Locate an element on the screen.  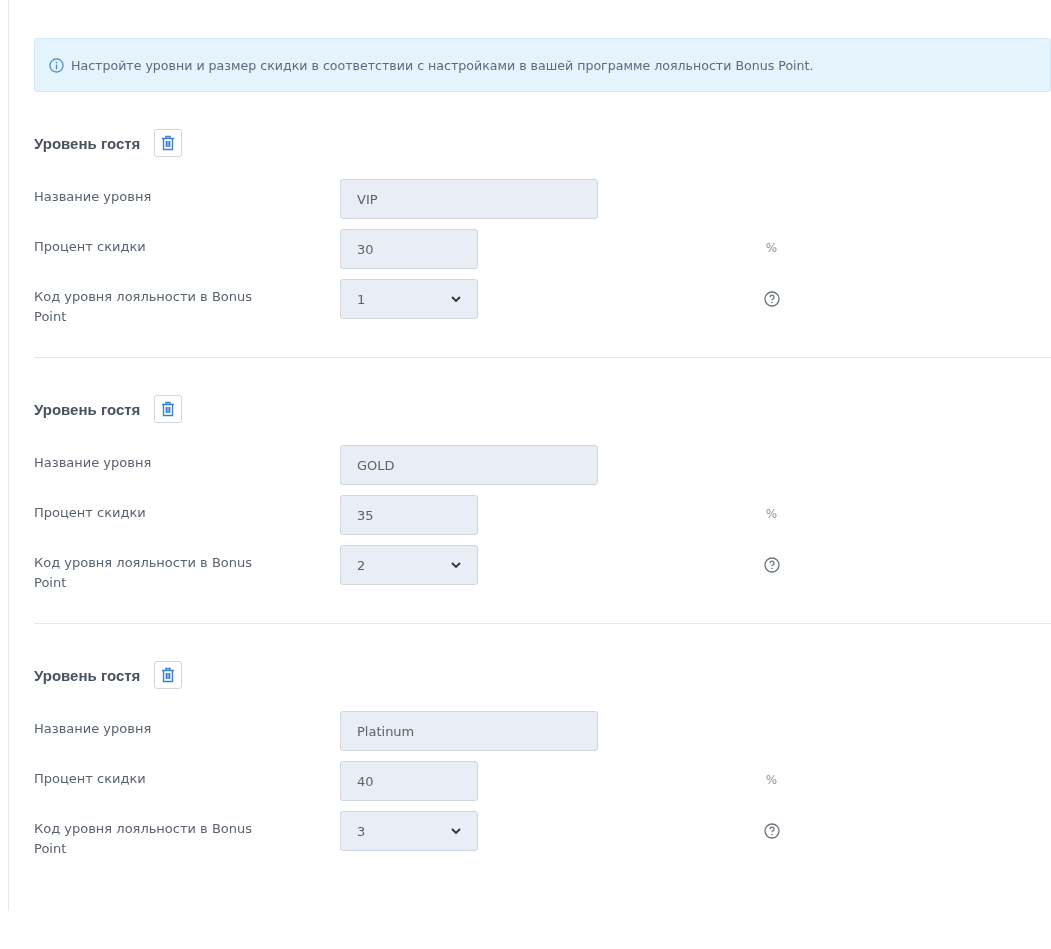
input-field: Platinum is located at coordinates (469, 731).